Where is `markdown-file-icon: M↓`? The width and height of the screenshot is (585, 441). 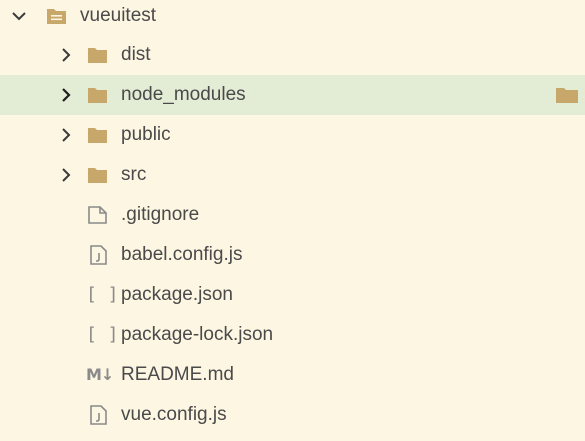 markdown-file-icon: M↓ is located at coordinates (100, 374).